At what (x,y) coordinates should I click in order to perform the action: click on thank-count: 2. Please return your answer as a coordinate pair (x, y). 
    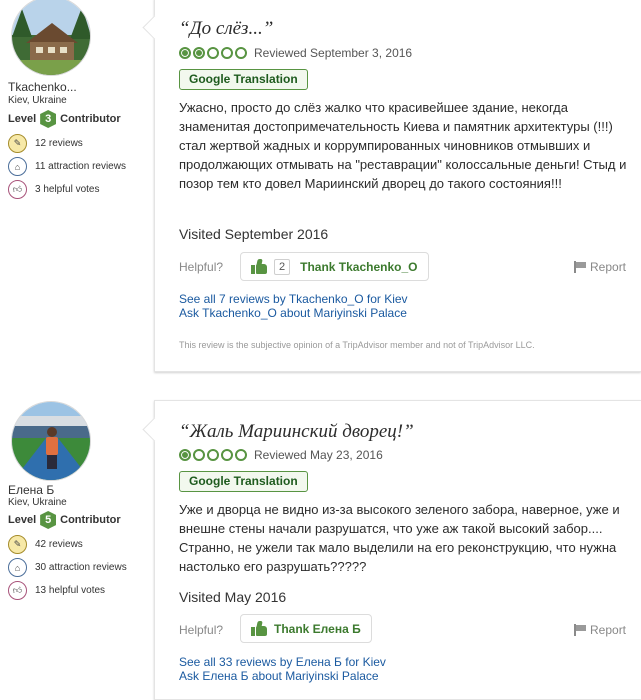
    Looking at the image, I should click on (282, 266).